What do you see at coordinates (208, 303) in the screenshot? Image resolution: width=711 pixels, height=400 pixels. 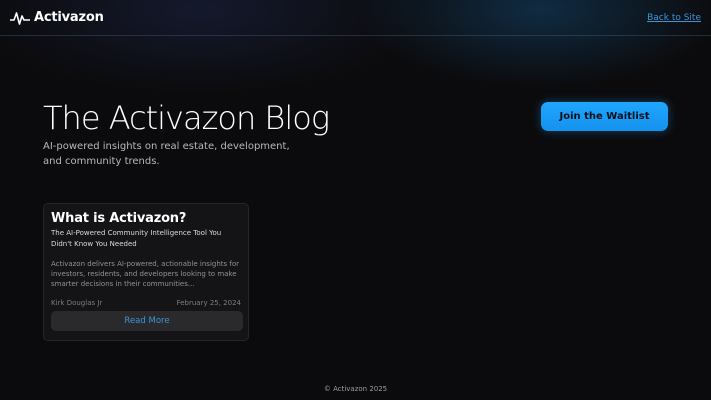 I see `post-date: February 25, 2024` at bounding box center [208, 303].